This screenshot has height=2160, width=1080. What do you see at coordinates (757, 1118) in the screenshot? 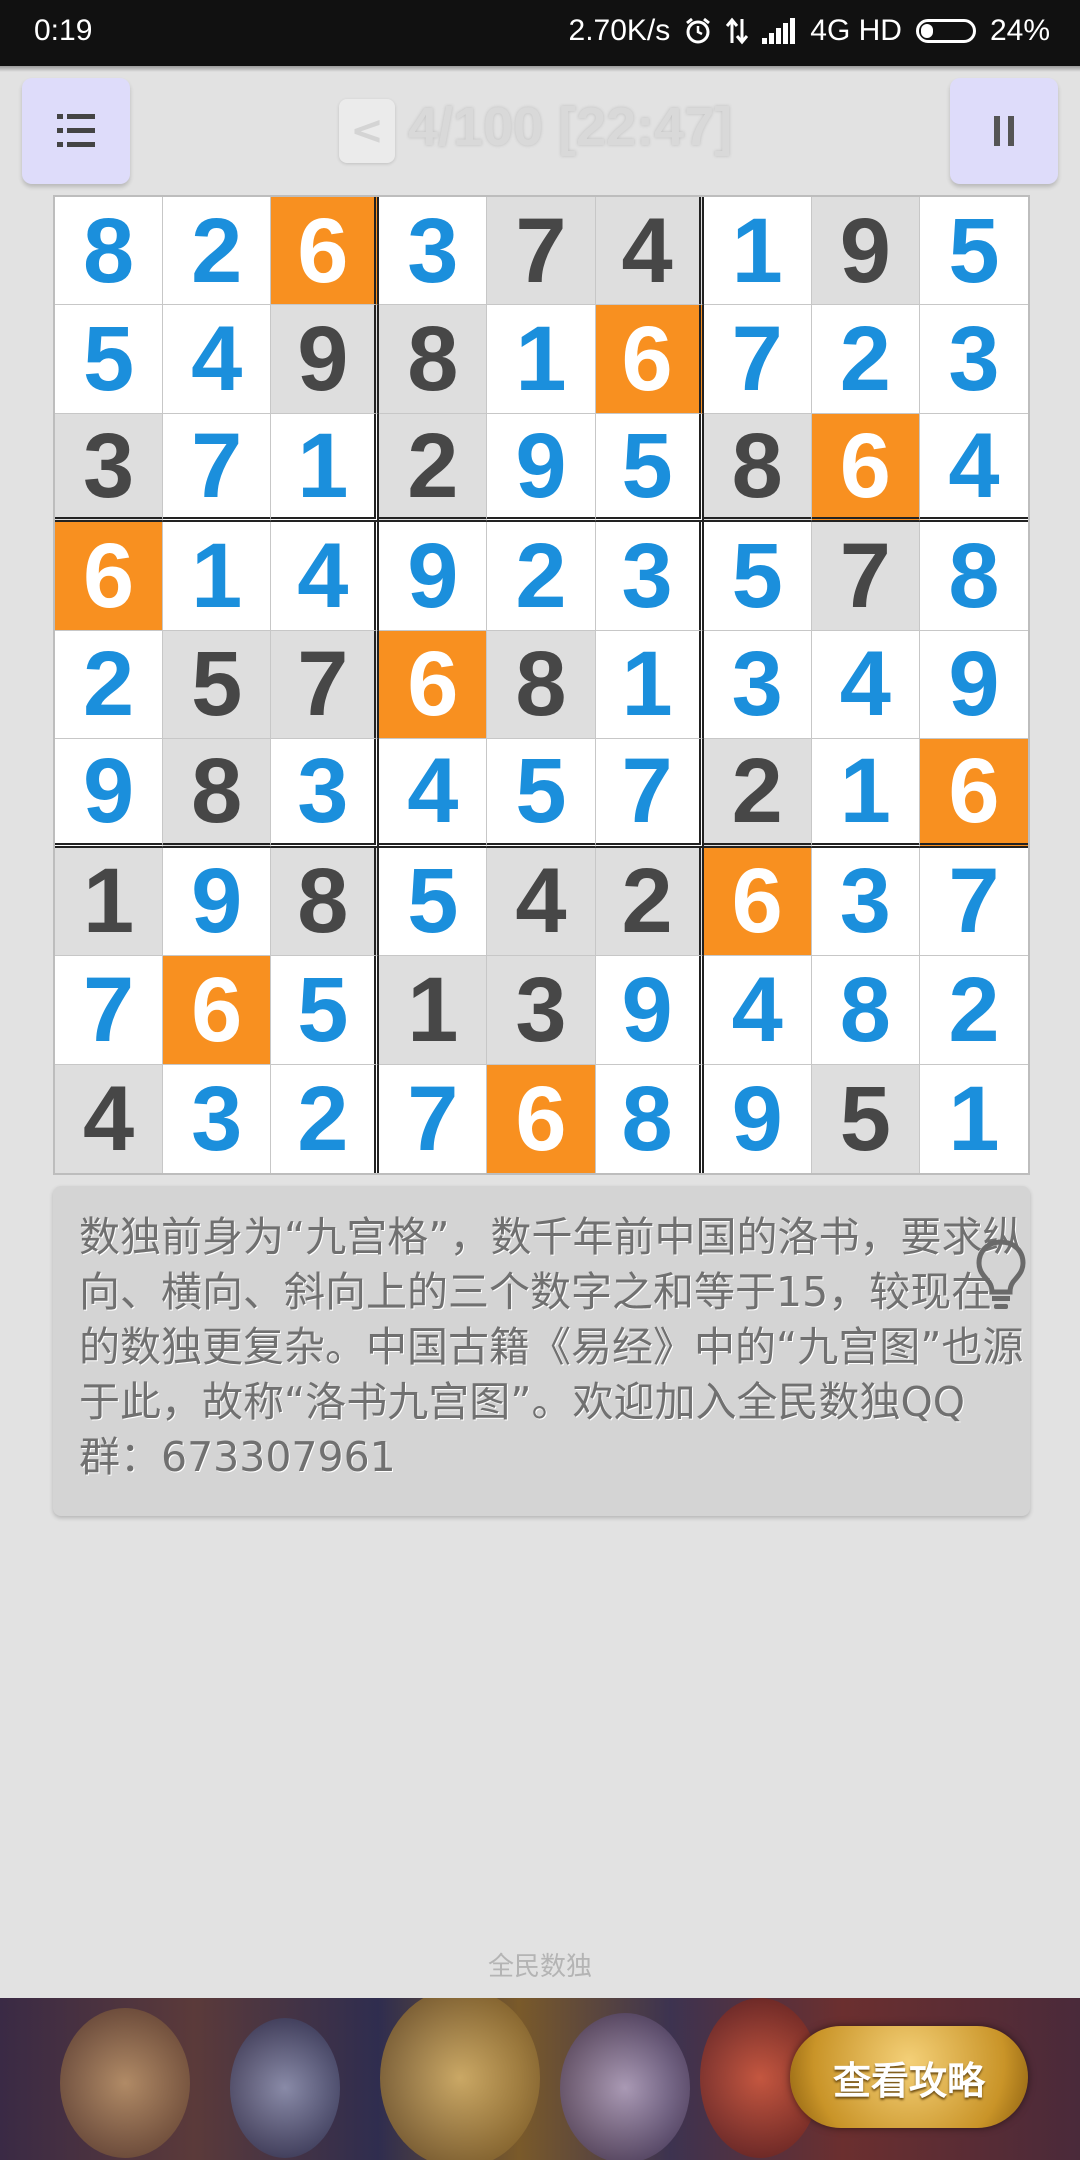
I see `cell-r9-c7: 9` at bounding box center [757, 1118].